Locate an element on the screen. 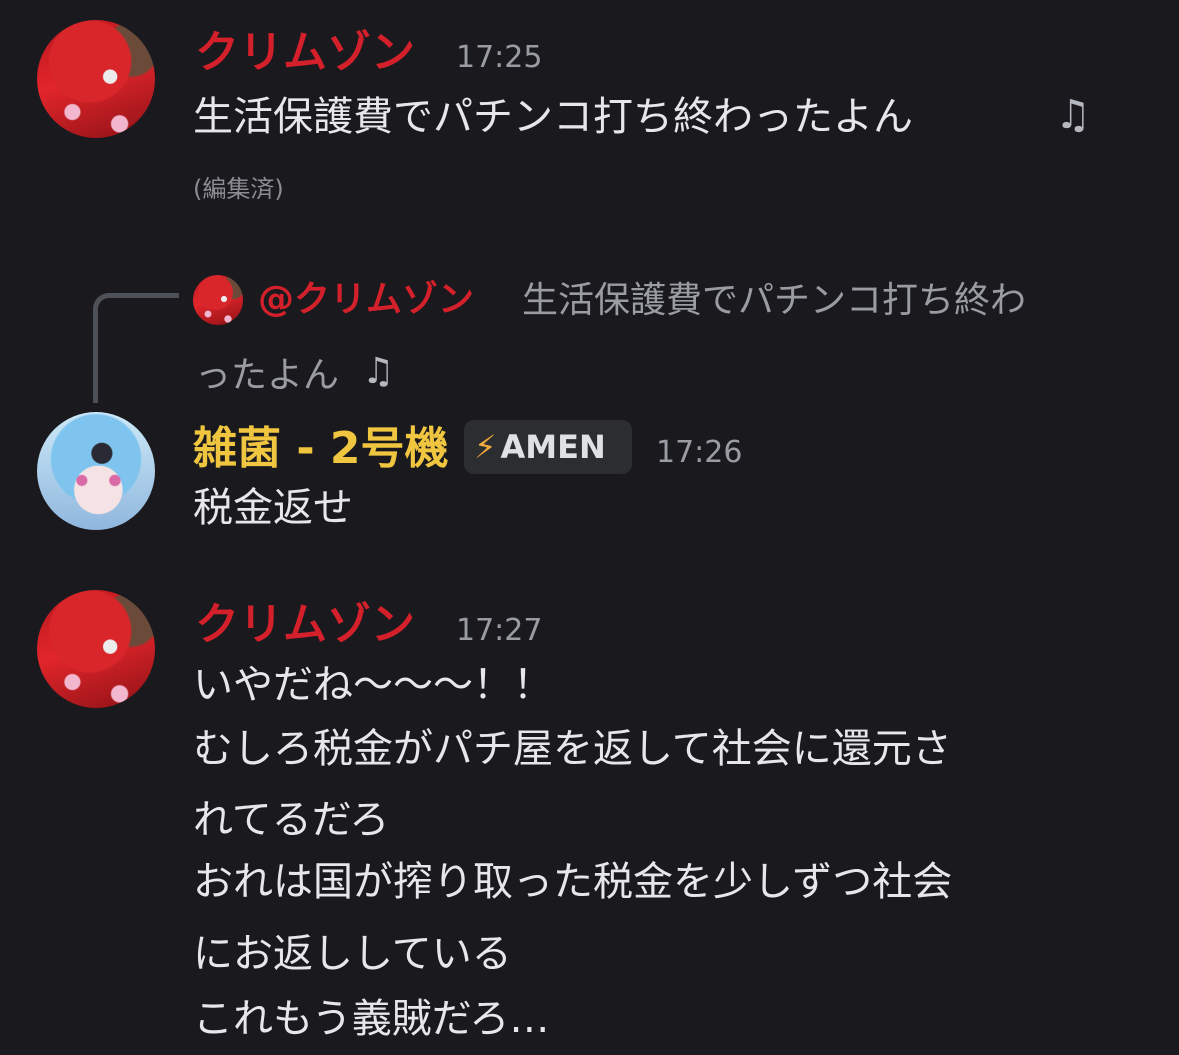 The width and height of the screenshot is (1179, 1055). message-text: 税金返せ is located at coordinates (273, 508).